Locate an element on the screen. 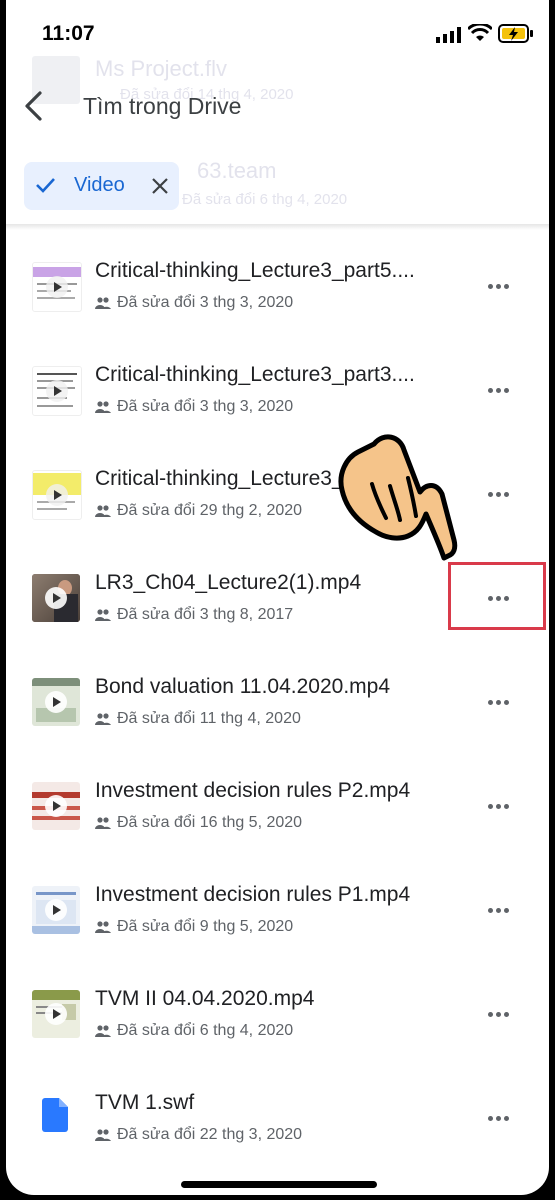 Image resolution: width=555 pixels, height=1200 pixels. file-name: LR3_Ch04_Lecture2(1).mp4 is located at coordinates (228, 582).